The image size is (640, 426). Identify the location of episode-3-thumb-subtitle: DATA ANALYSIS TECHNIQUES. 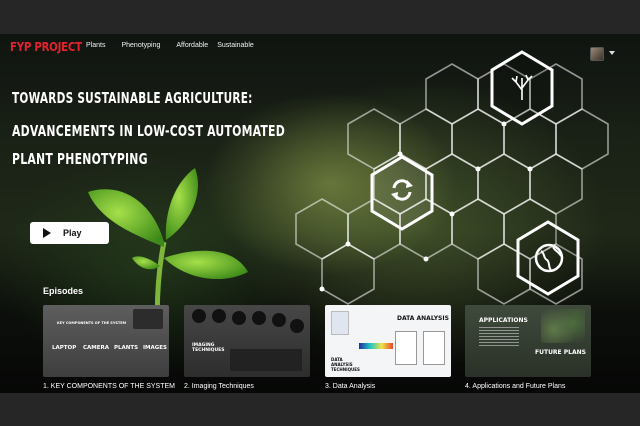
(345, 364).